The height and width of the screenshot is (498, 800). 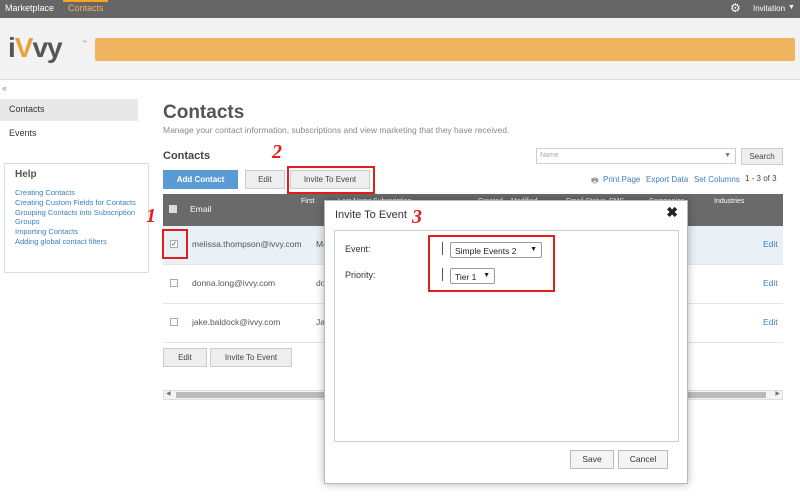 What do you see at coordinates (636, 156) in the screenshot?
I see `name-filter-select: Name ▼` at bounding box center [636, 156].